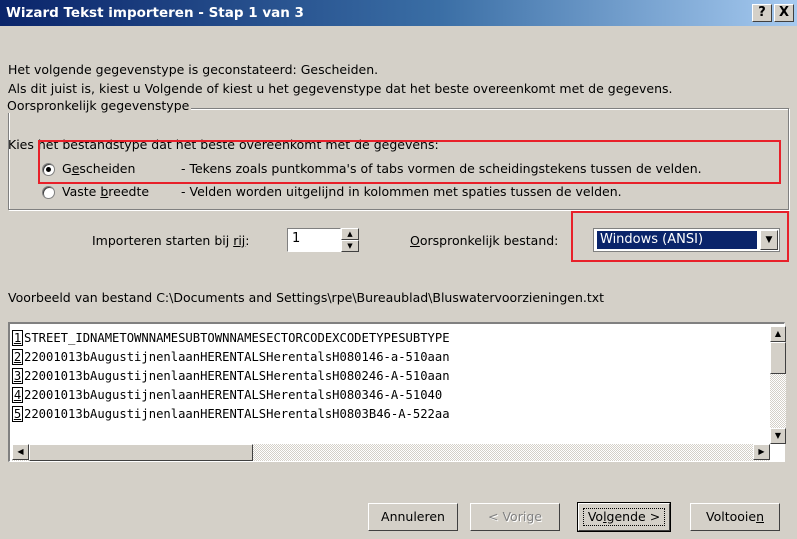 Image resolution: width=797 pixels, height=539 pixels. Describe the element at coordinates (314, 240) in the screenshot. I see `start-row-input: 1` at that location.